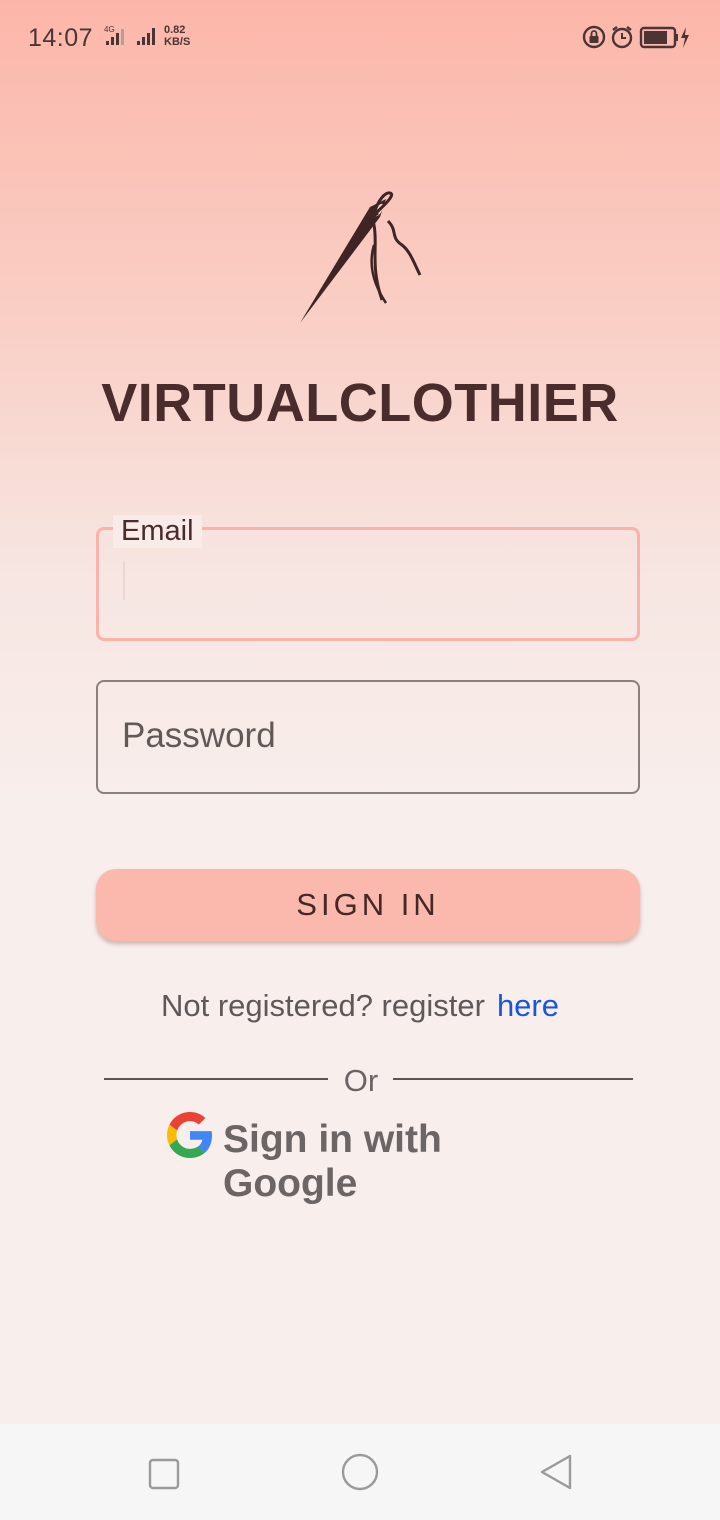 The image size is (720, 1520). I want to click on back-icon, so click(556, 1472).